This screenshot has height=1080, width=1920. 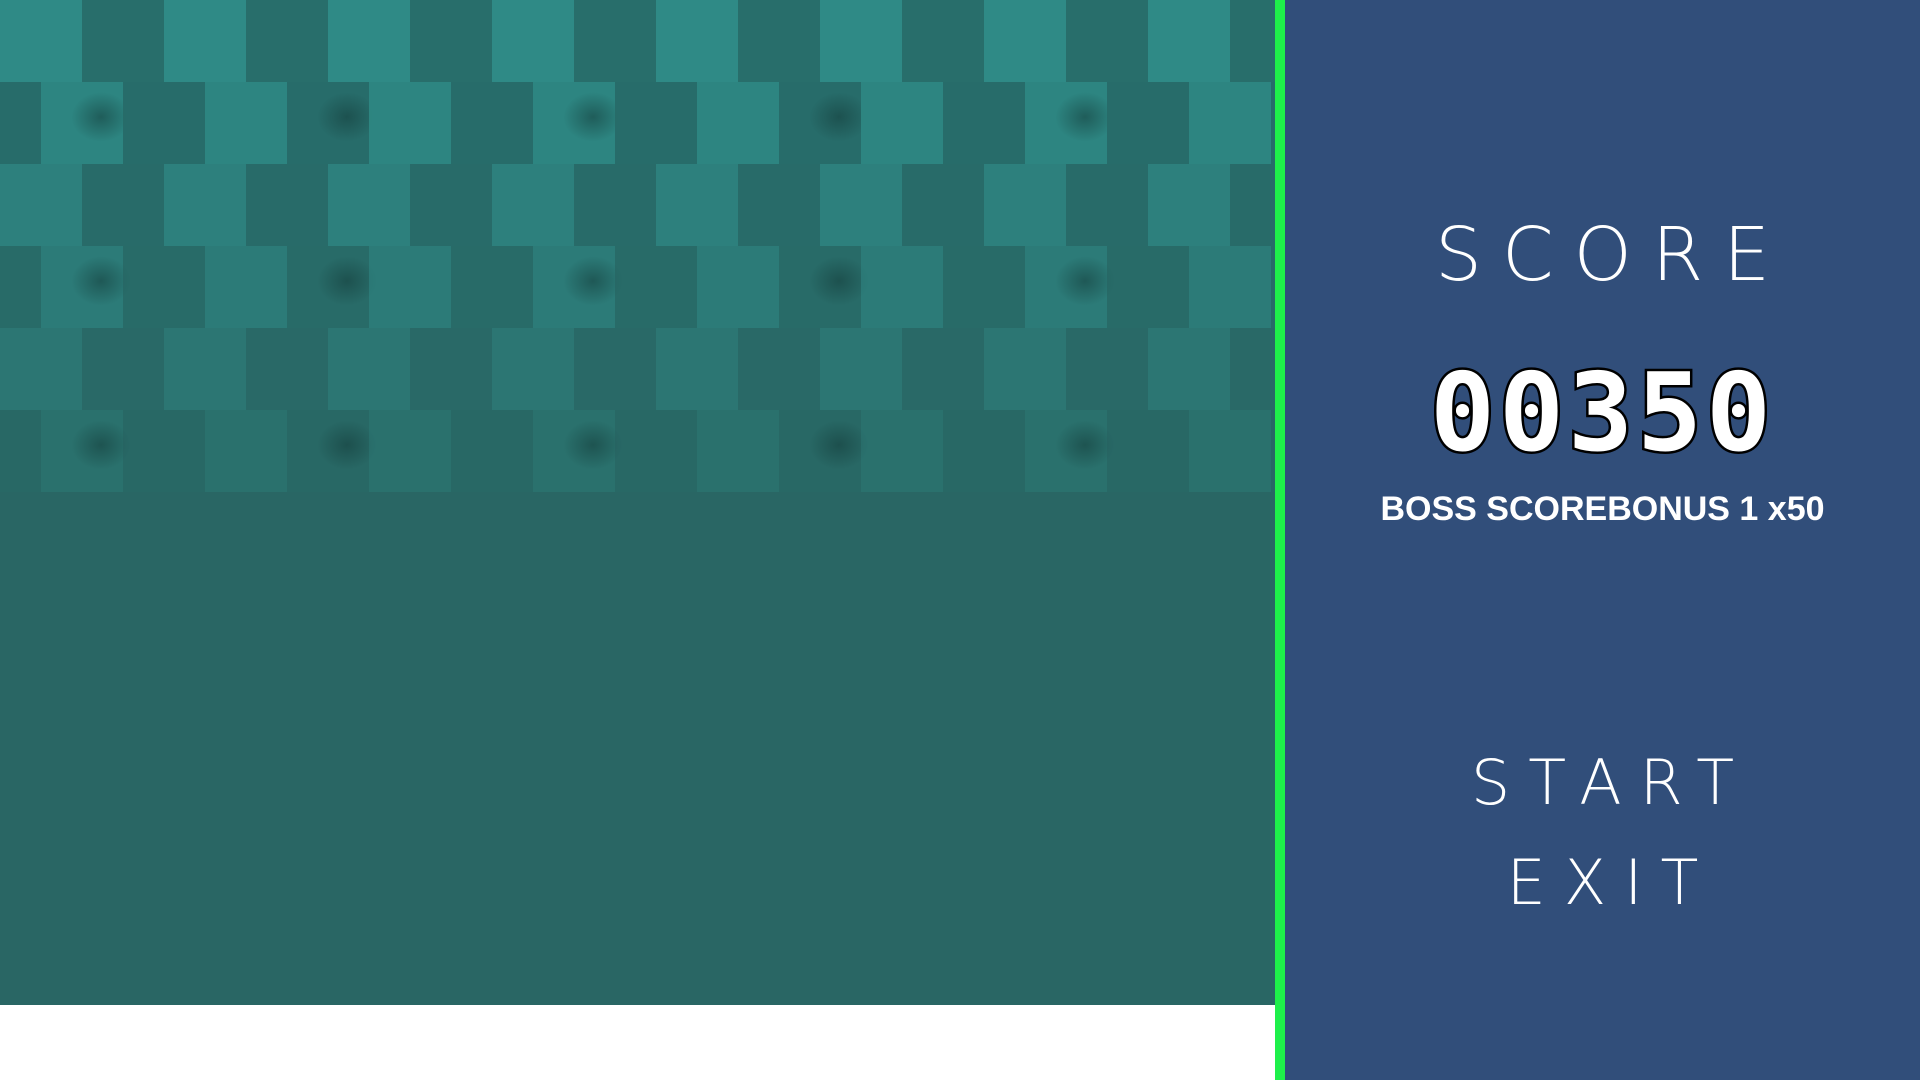 What do you see at coordinates (637, 1042) in the screenshot?
I see `playfield-bottom-strip` at bounding box center [637, 1042].